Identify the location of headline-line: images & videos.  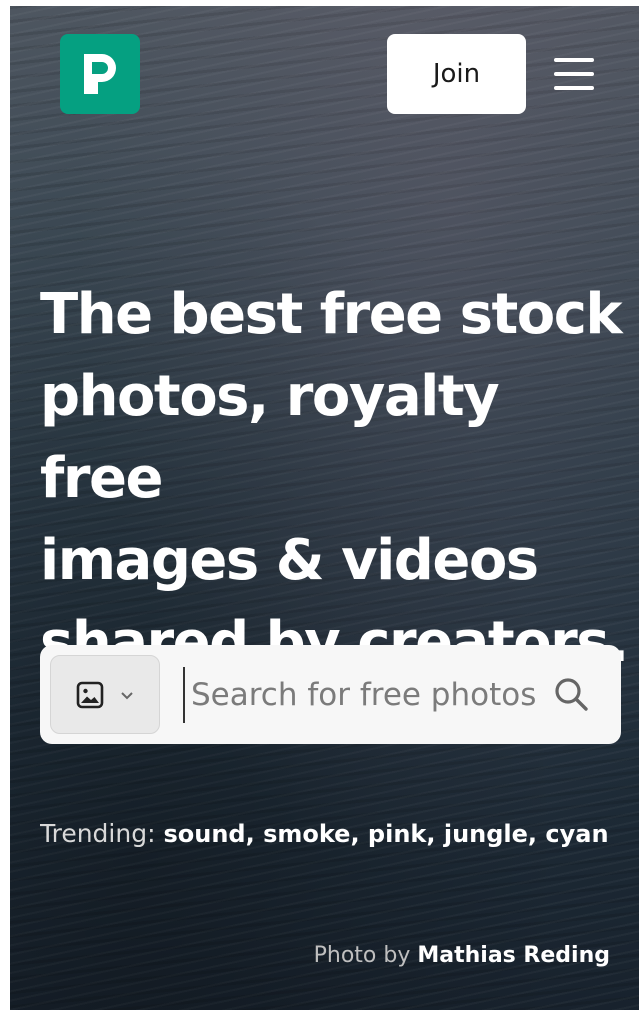
(289, 560).